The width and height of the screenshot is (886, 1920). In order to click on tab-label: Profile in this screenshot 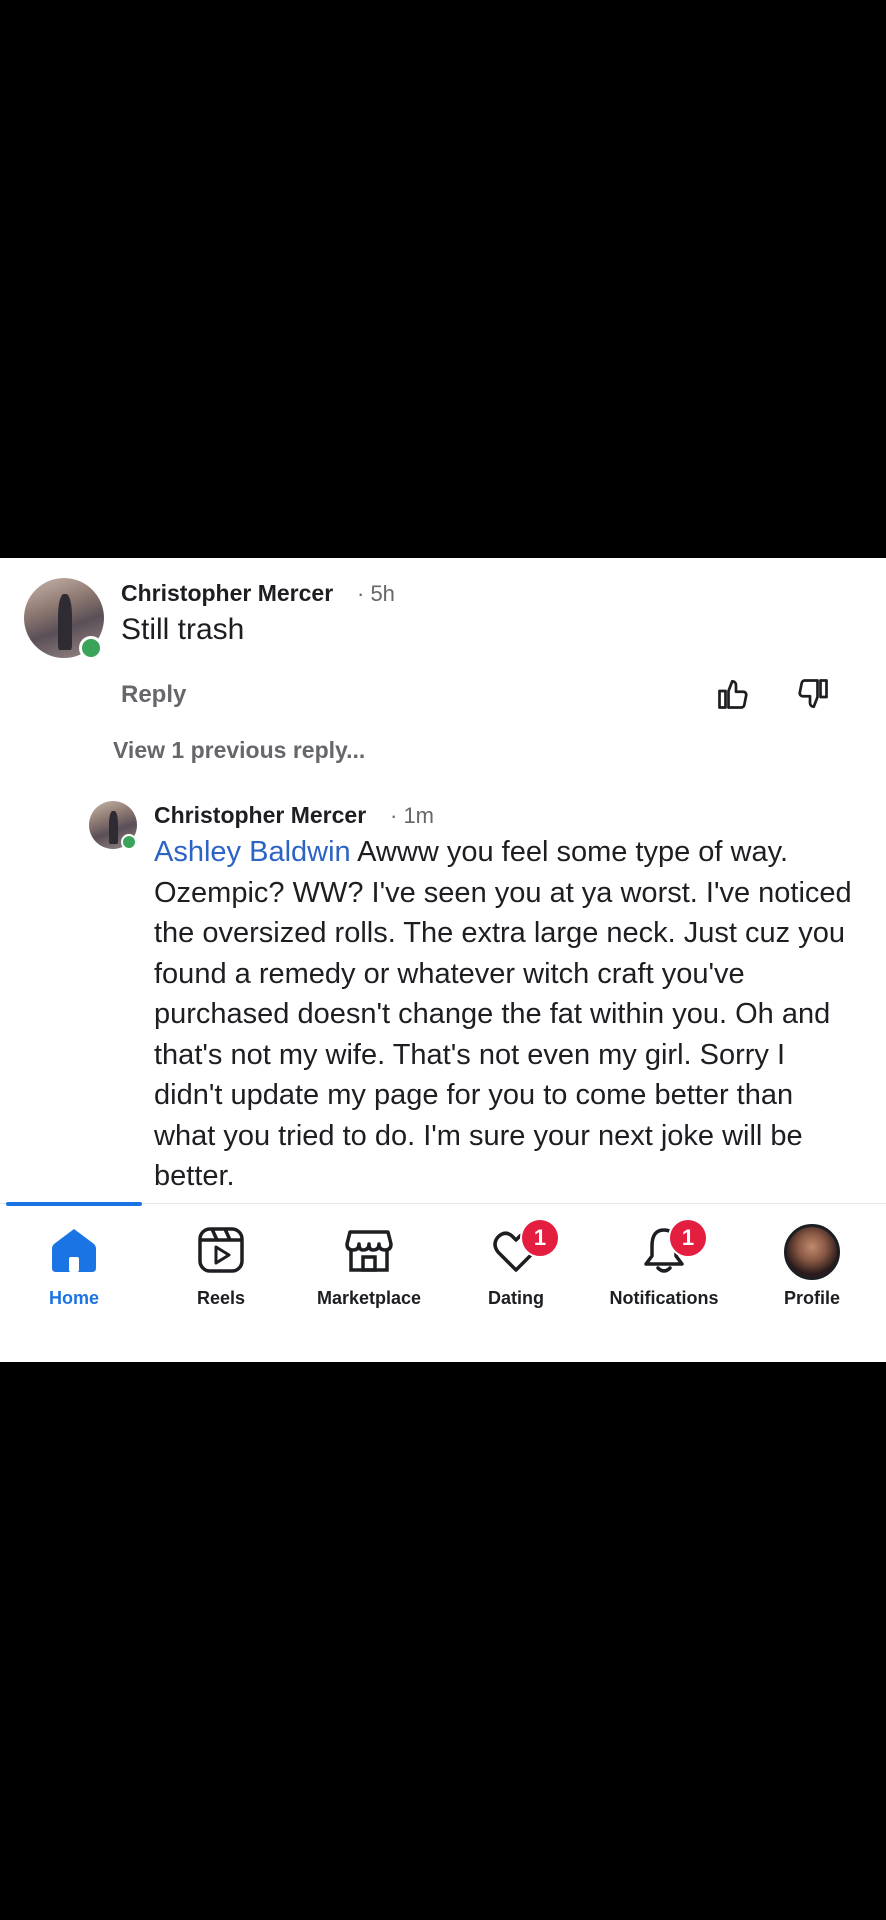, I will do `click(811, 1298)`.